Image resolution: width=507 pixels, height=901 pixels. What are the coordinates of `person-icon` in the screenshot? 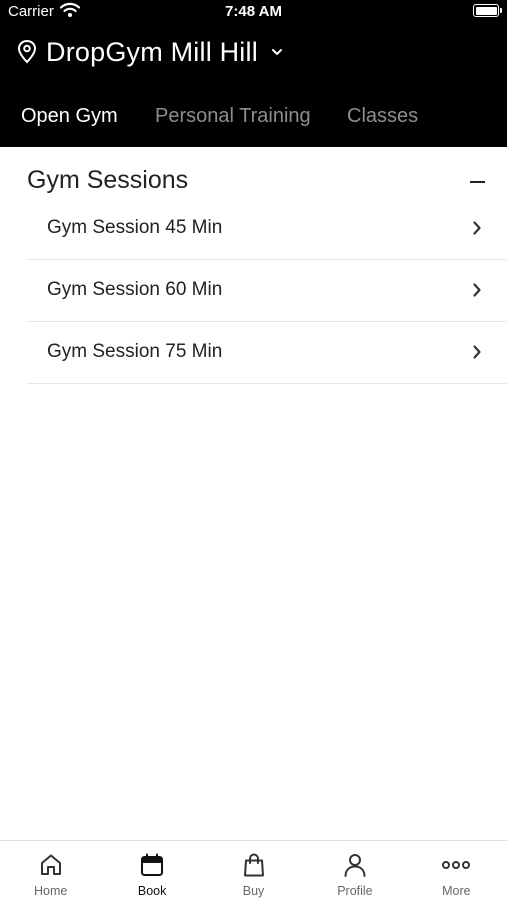 It's located at (355, 865).